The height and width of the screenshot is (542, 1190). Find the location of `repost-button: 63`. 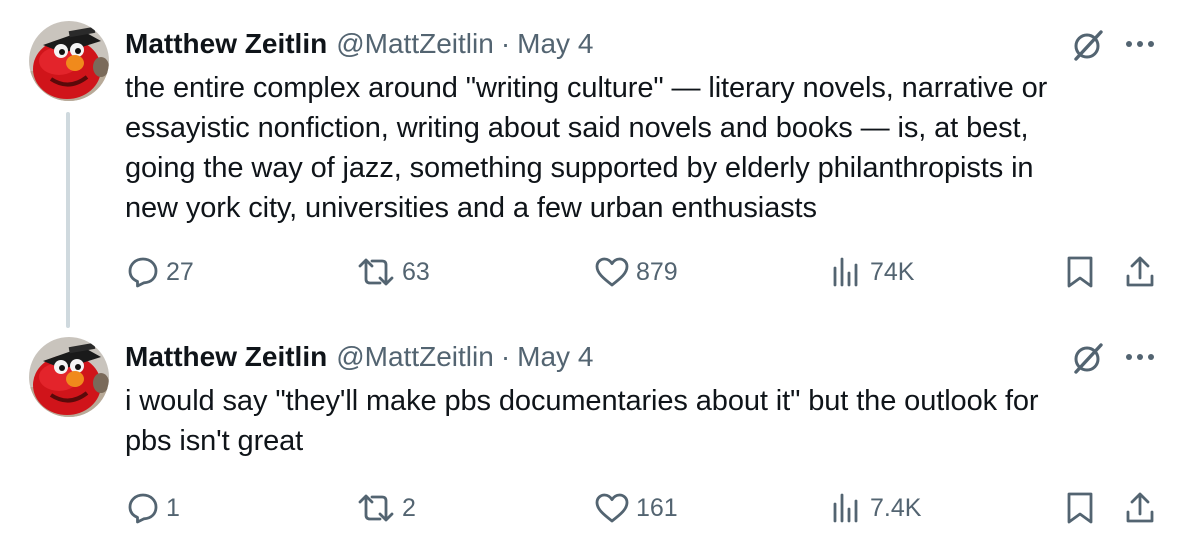

repost-button: 63 is located at coordinates (393, 272).